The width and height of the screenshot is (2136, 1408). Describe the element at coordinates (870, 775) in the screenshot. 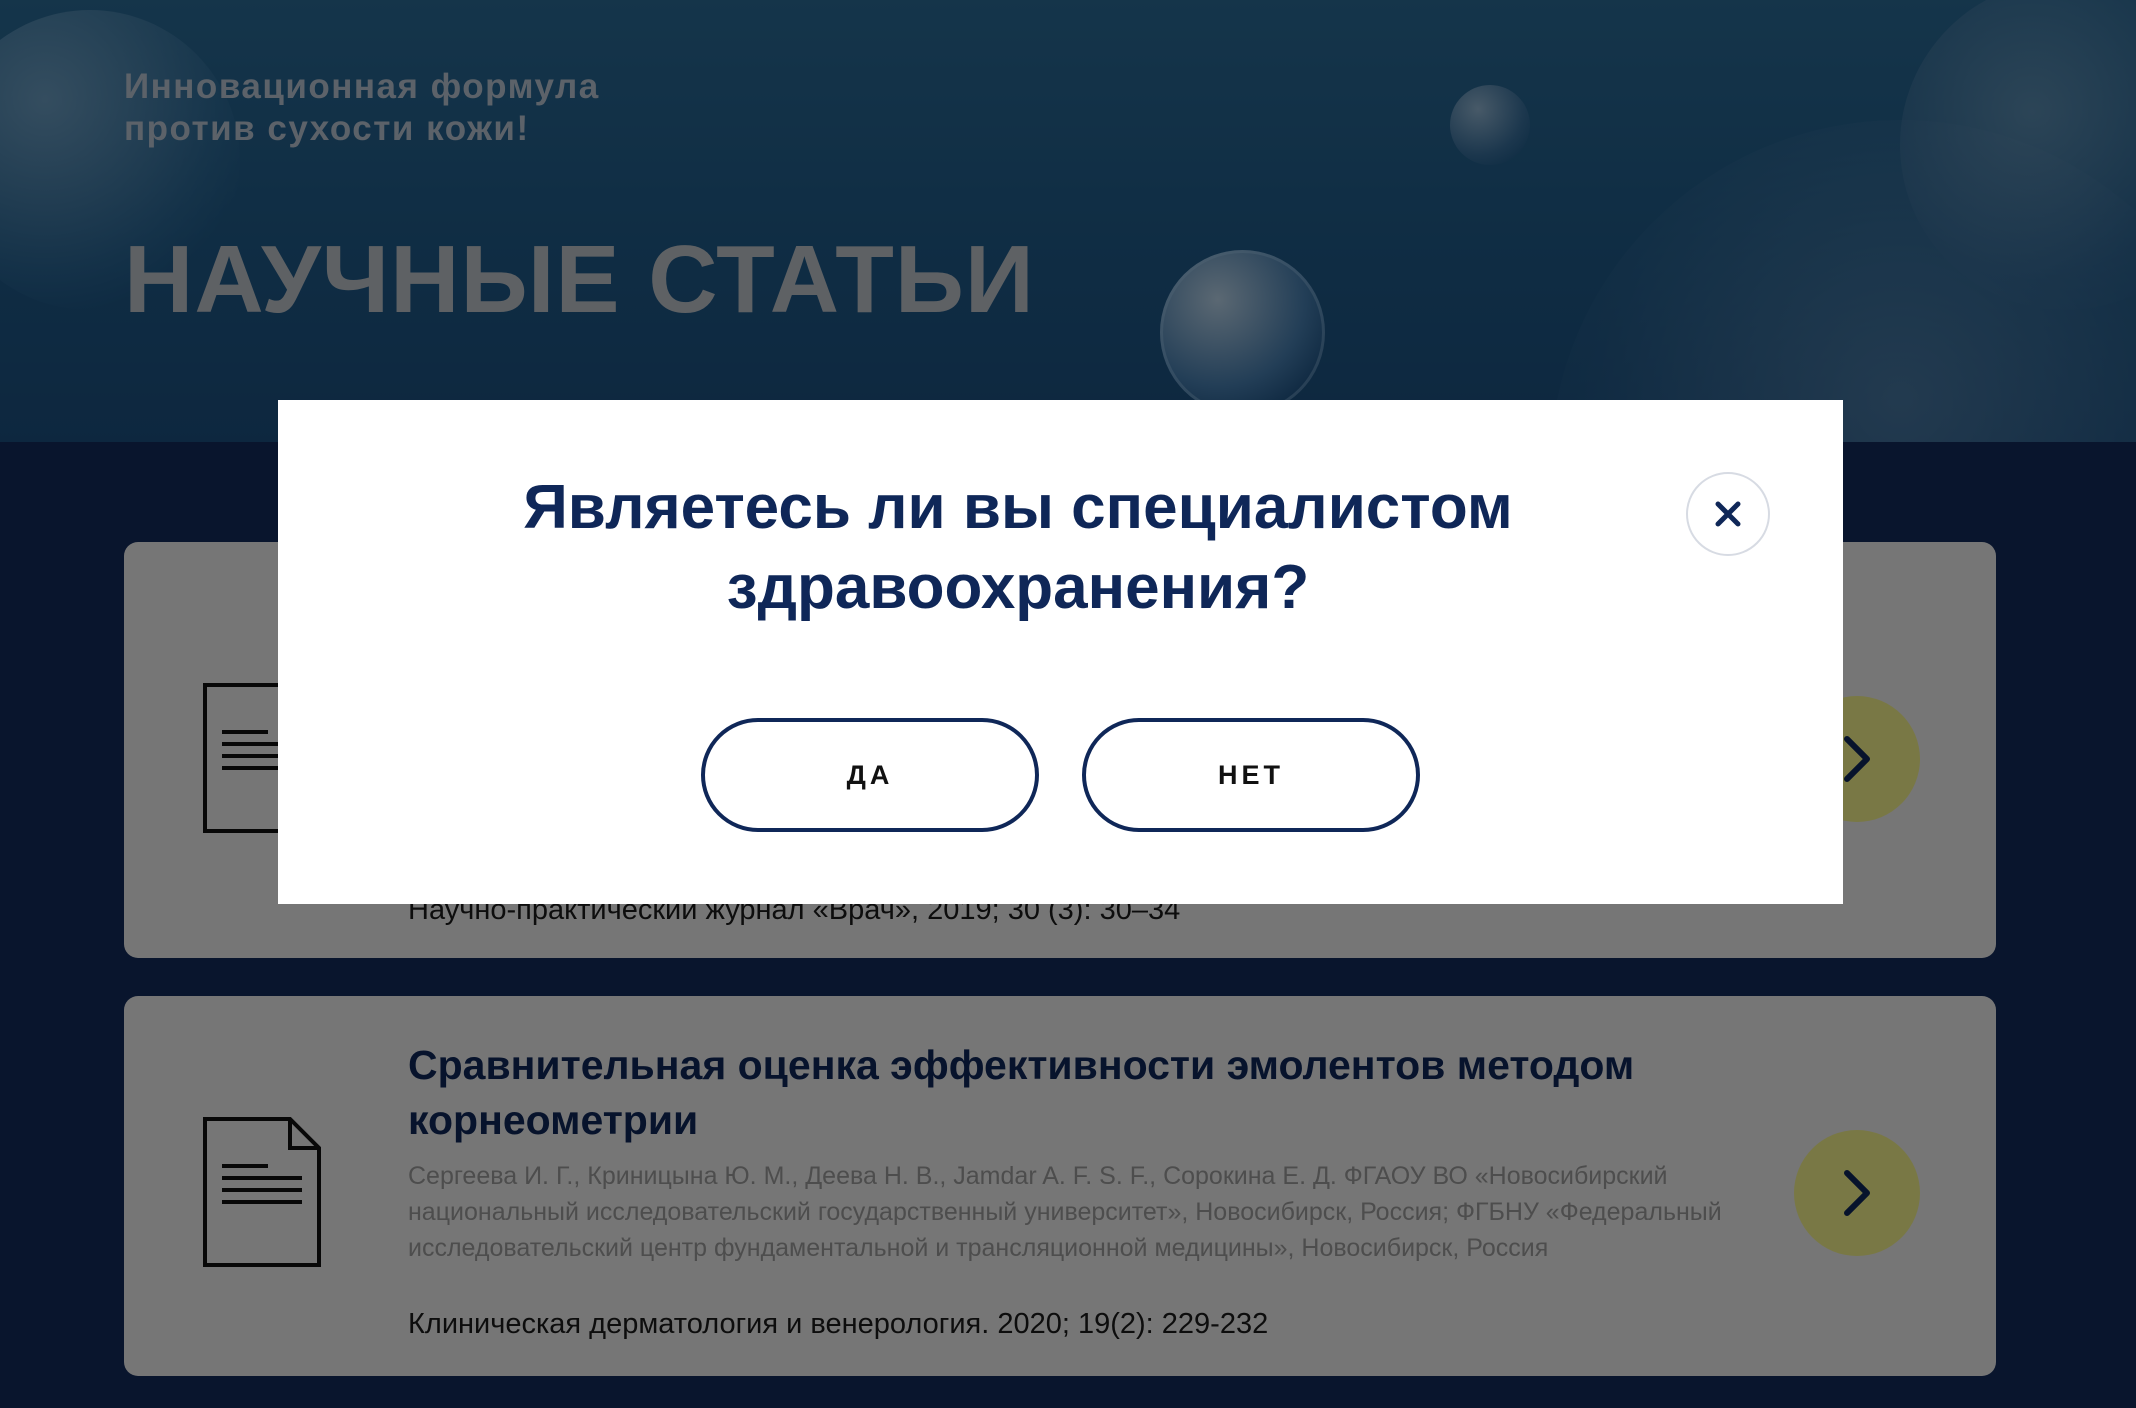

I see `yes-button: ДА` at that location.